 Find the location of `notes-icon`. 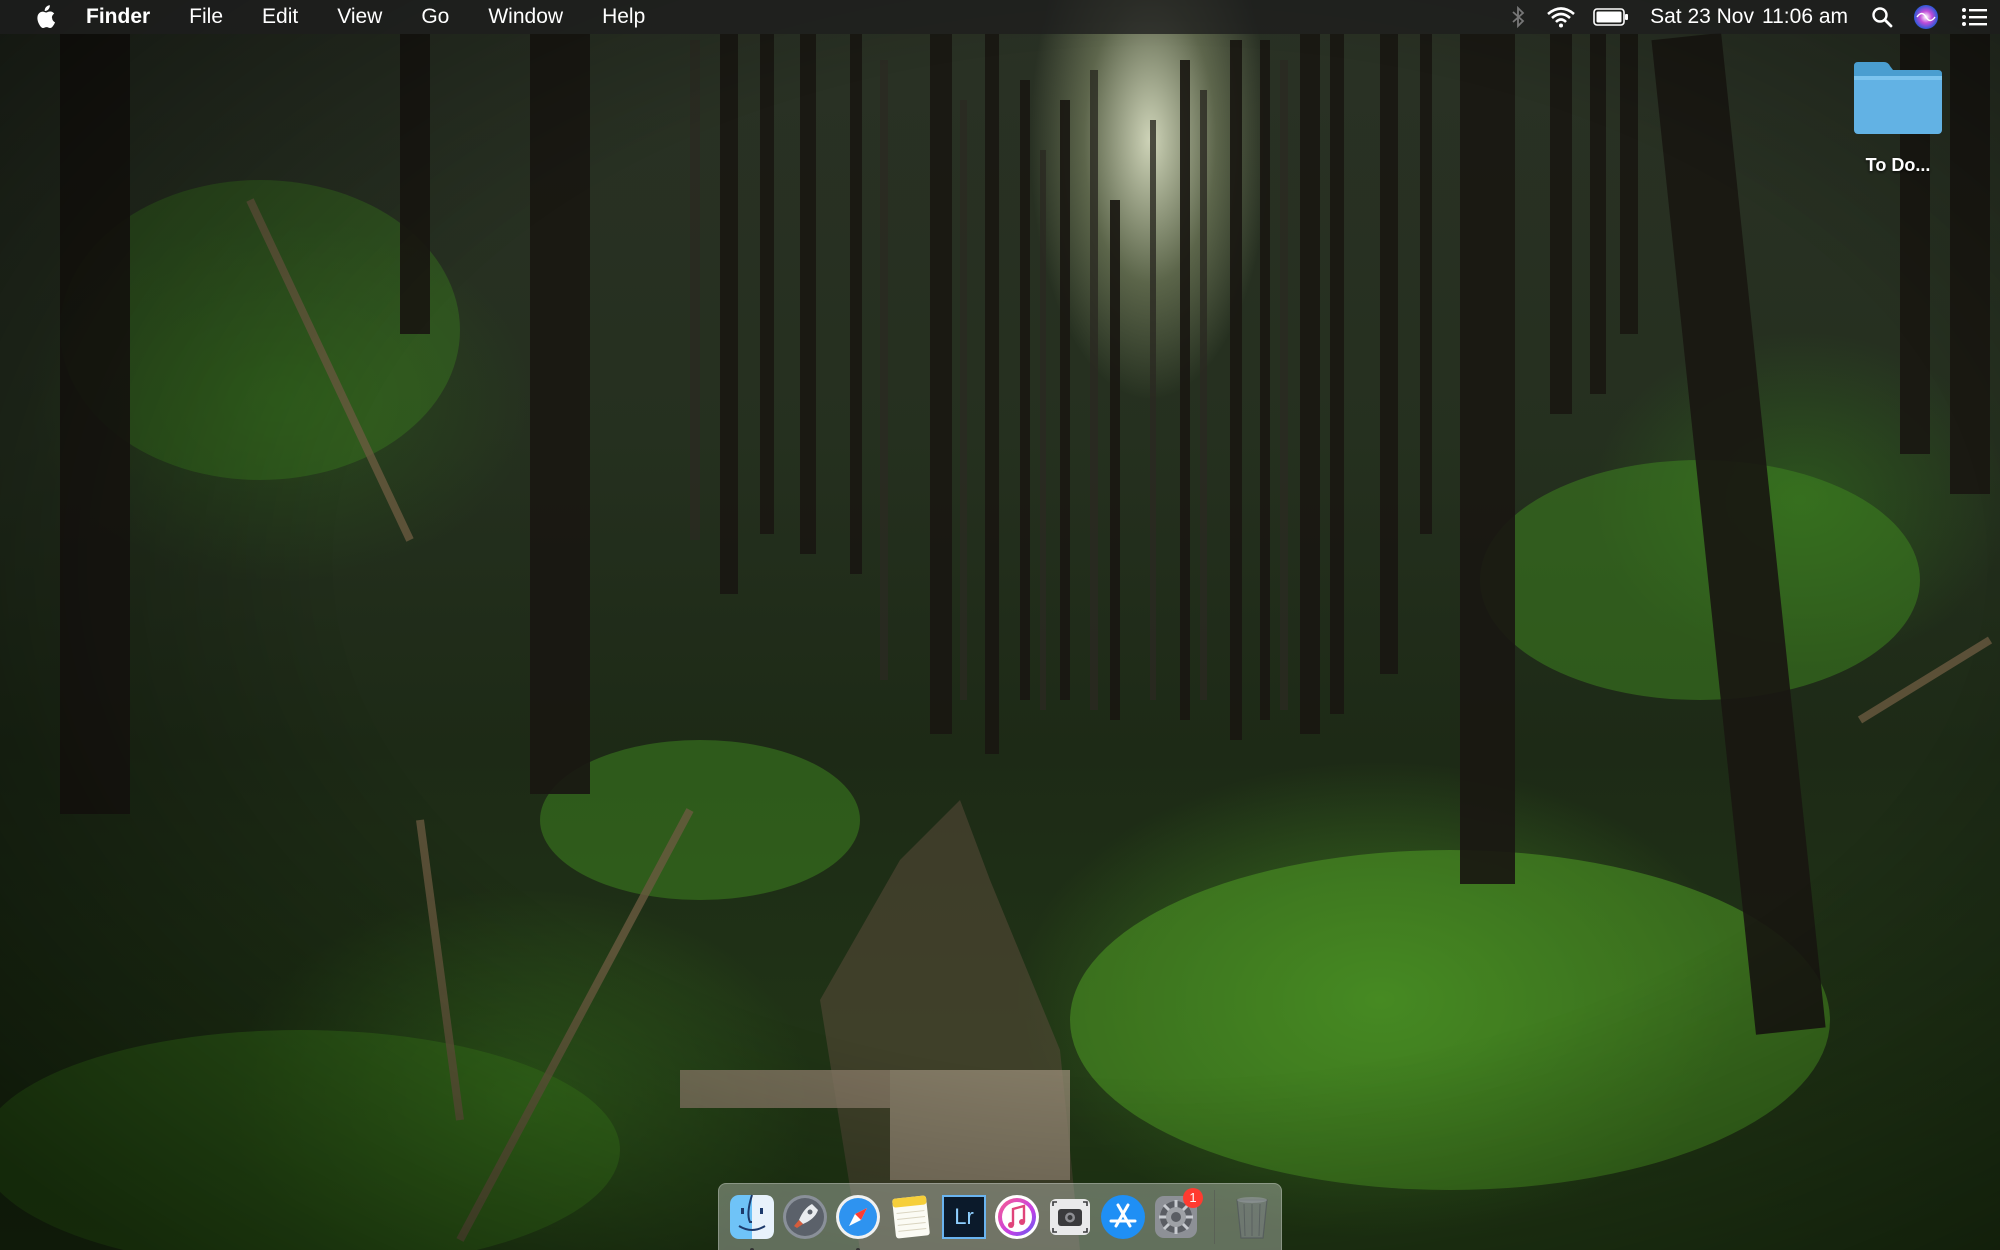

notes-icon is located at coordinates (911, 1217).